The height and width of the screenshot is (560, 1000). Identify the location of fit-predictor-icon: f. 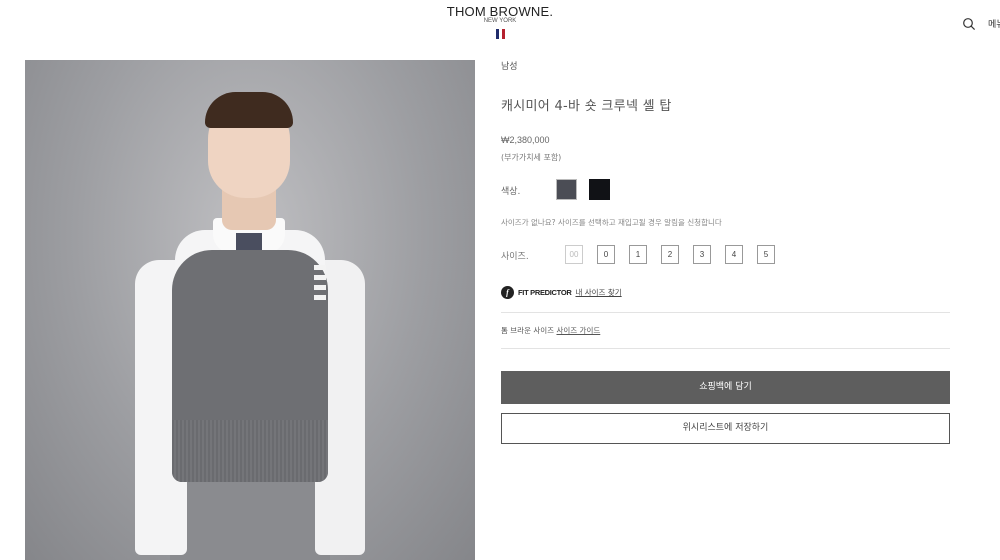
(507, 292).